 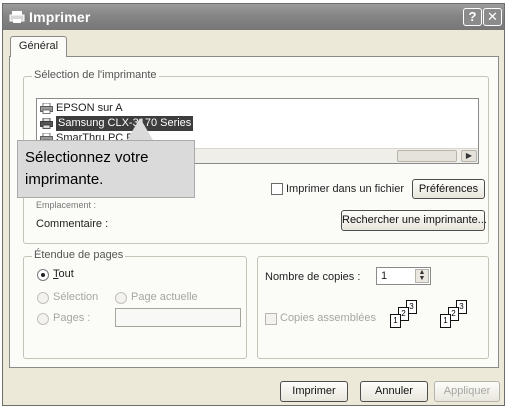 What do you see at coordinates (63, 274) in the screenshot?
I see `all-pages-label: Tout` at bounding box center [63, 274].